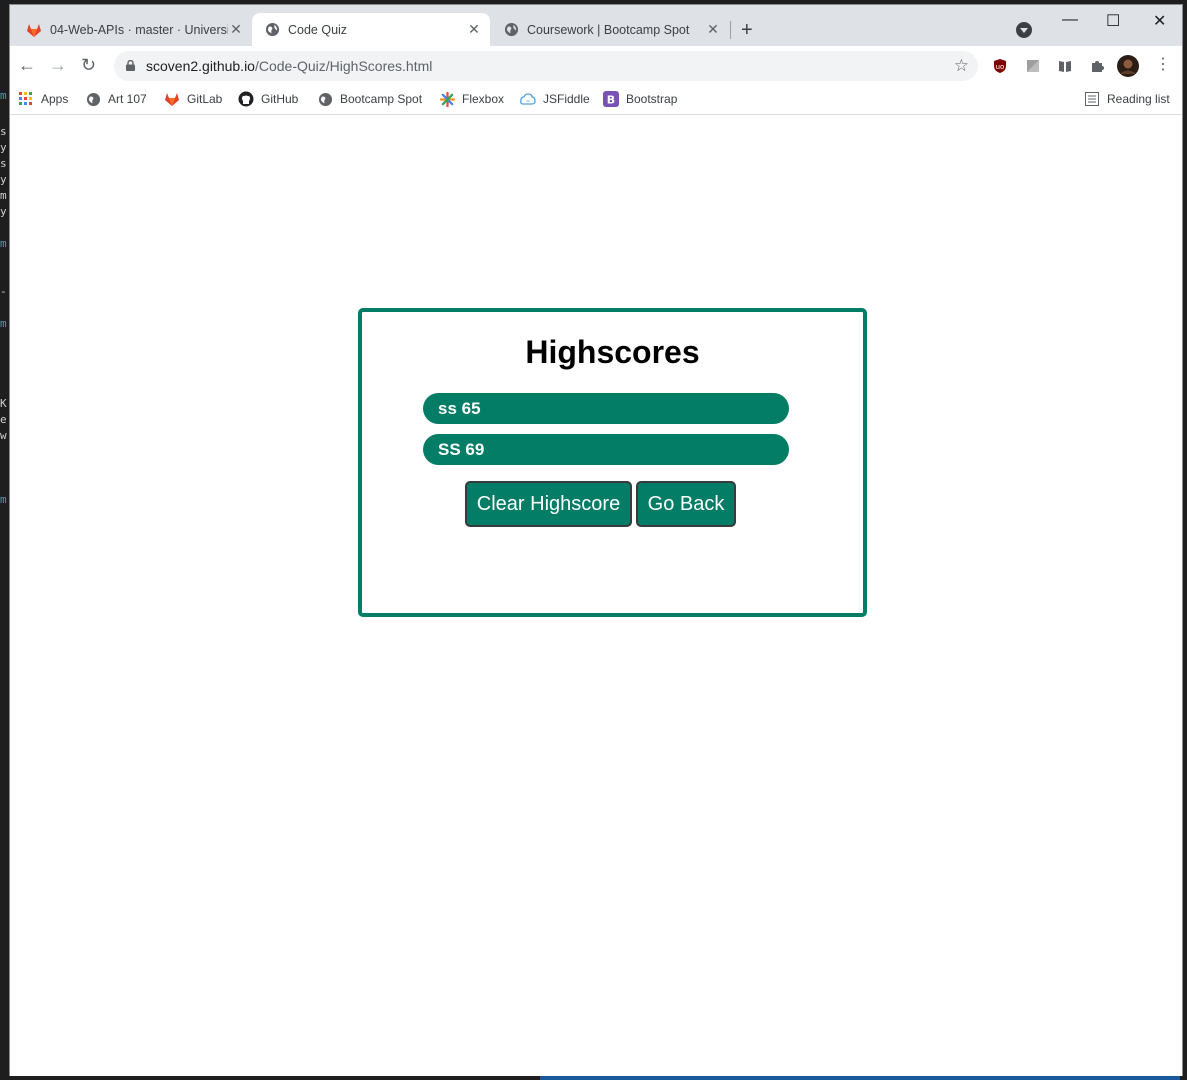  I want to click on new-tab-button: +, so click(747, 30).